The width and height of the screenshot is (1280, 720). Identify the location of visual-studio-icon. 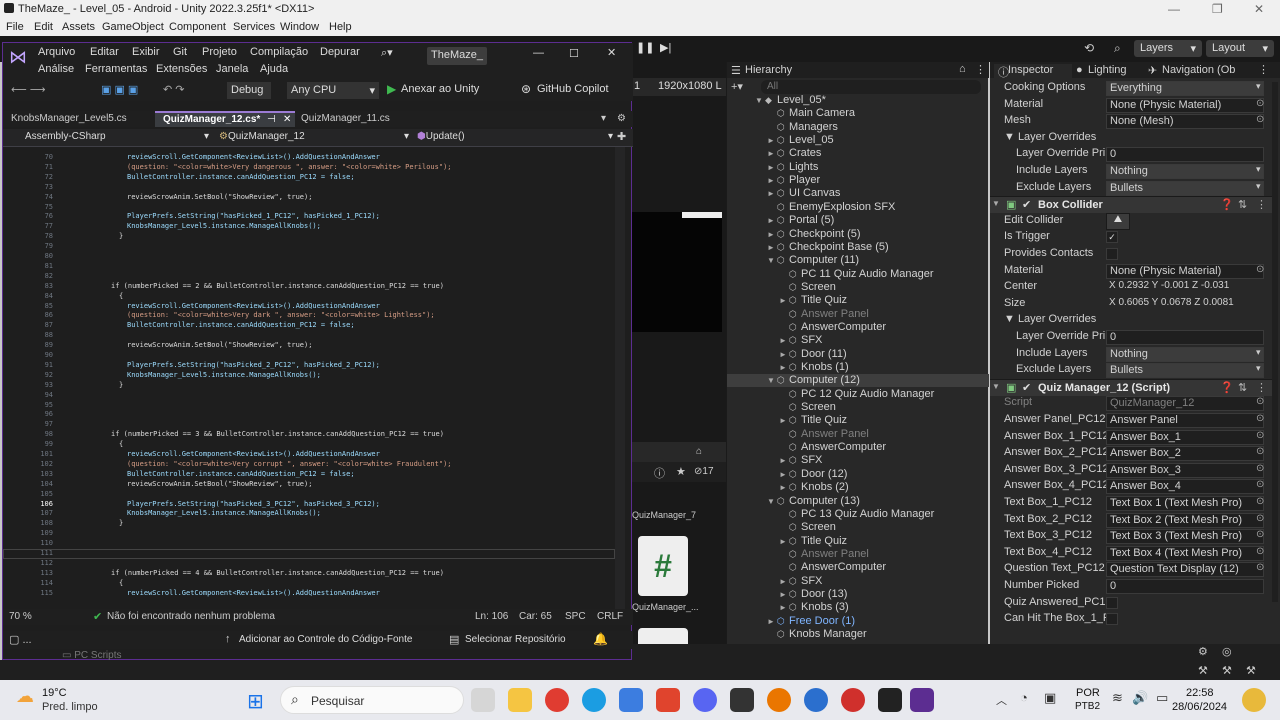
(922, 700).